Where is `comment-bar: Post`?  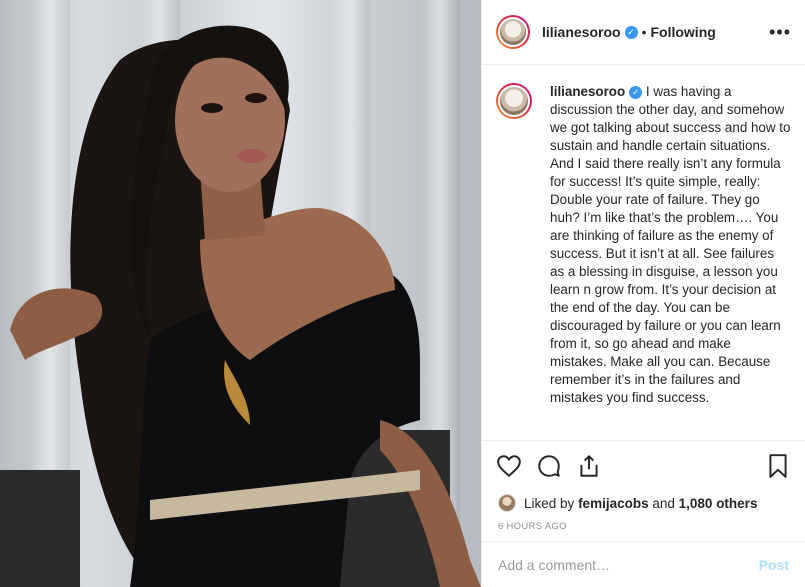 comment-bar: Post is located at coordinates (643, 564).